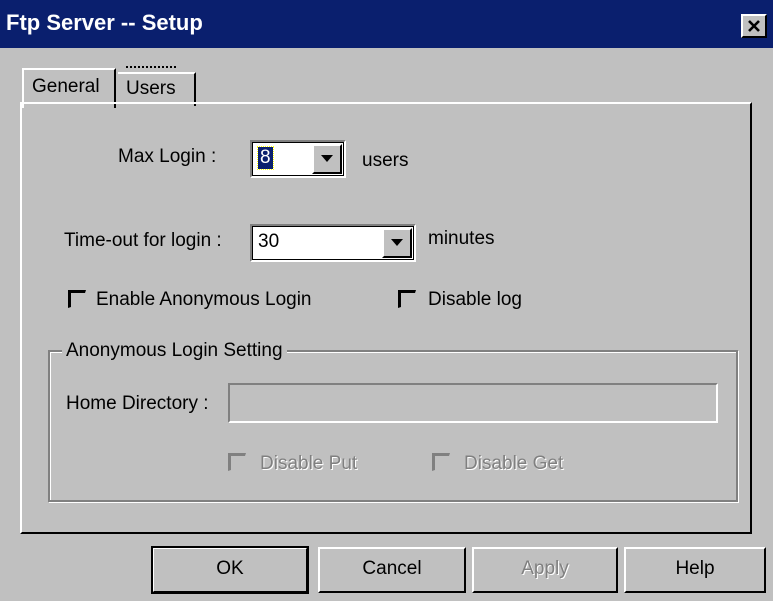  Describe the element at coordinates (545, 570) in the screenshot. I see `apply-button: Apply` at that location.